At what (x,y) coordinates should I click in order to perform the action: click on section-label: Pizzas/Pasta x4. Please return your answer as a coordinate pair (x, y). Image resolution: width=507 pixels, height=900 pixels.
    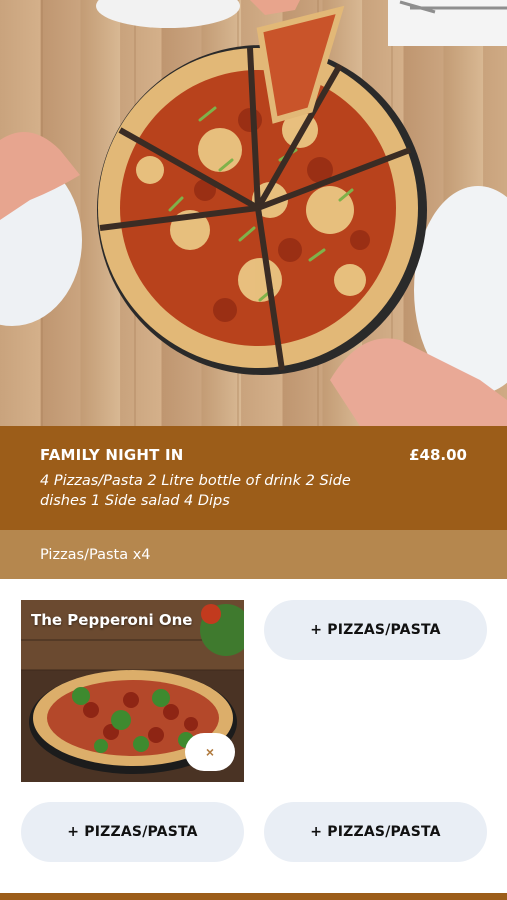
    Looking at the image, I should click on (95, 554).